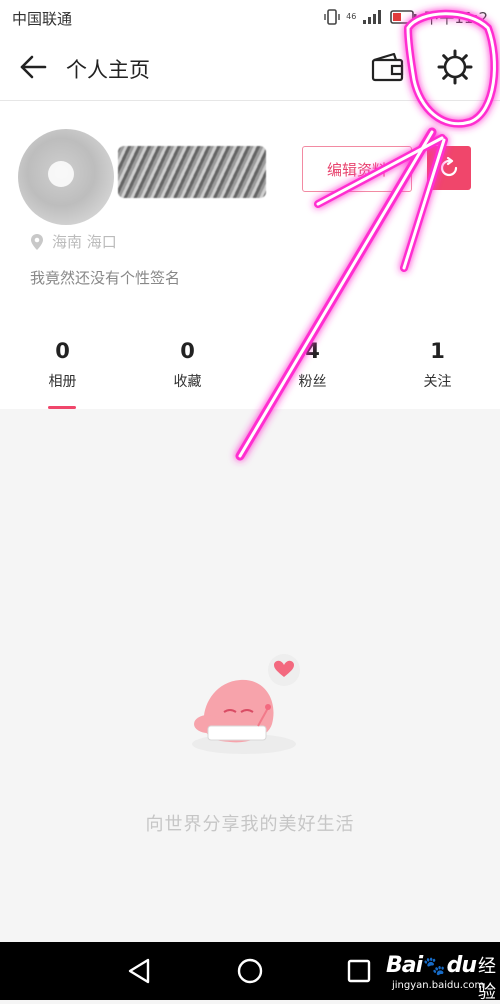 The image size is (500, 1004). Describe the element at coordinates (187, 372) in the screenshot. I see `tab-favorites: 0 收藏` at that location.